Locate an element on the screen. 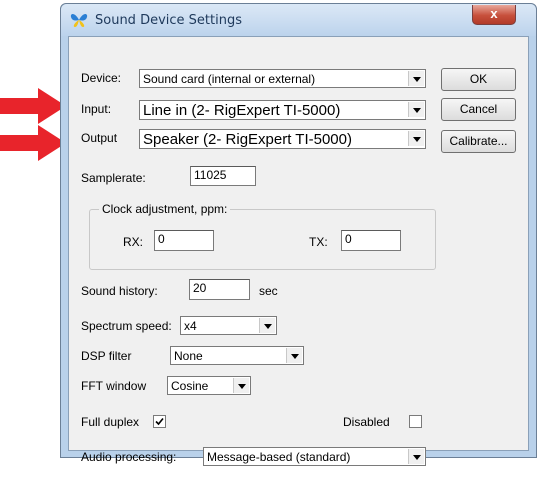  butterfly-icon is located at coordinates (79, 20).